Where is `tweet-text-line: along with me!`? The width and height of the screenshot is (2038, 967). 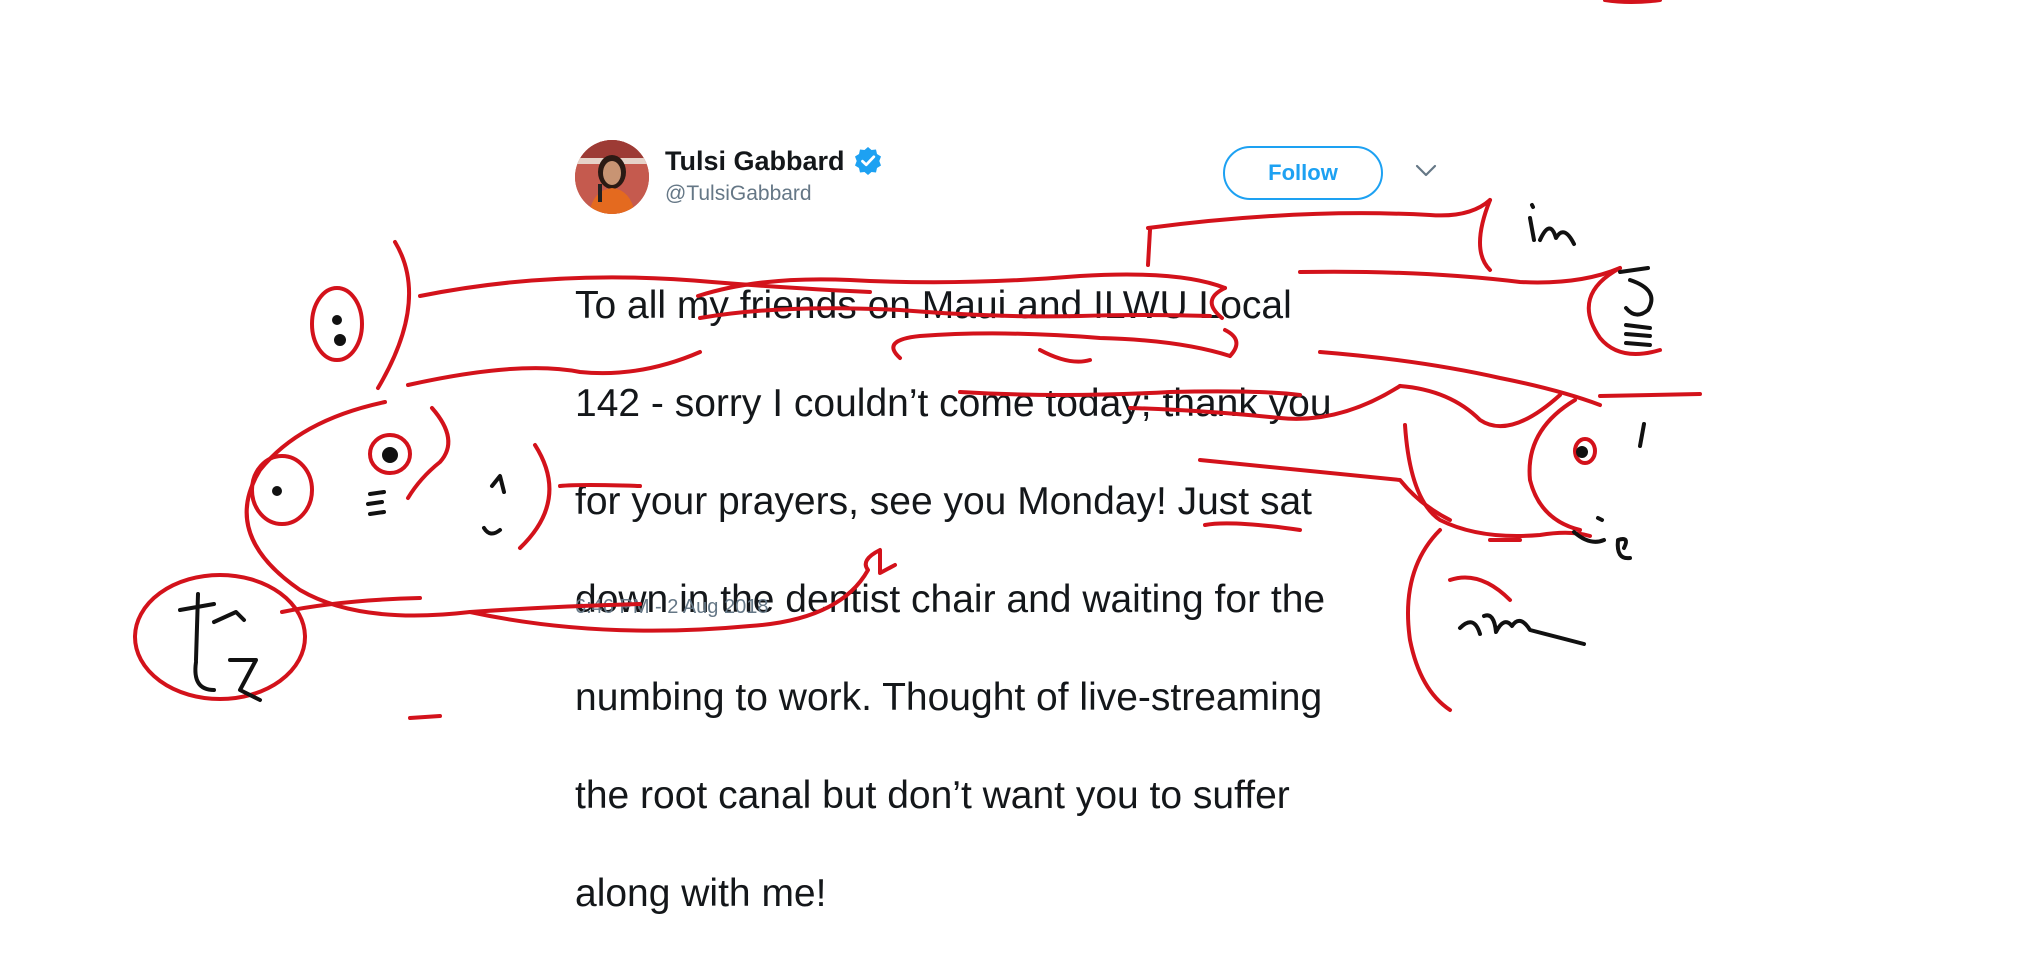
tweet-text-line: along with me! is located at coordinates (701, 893).